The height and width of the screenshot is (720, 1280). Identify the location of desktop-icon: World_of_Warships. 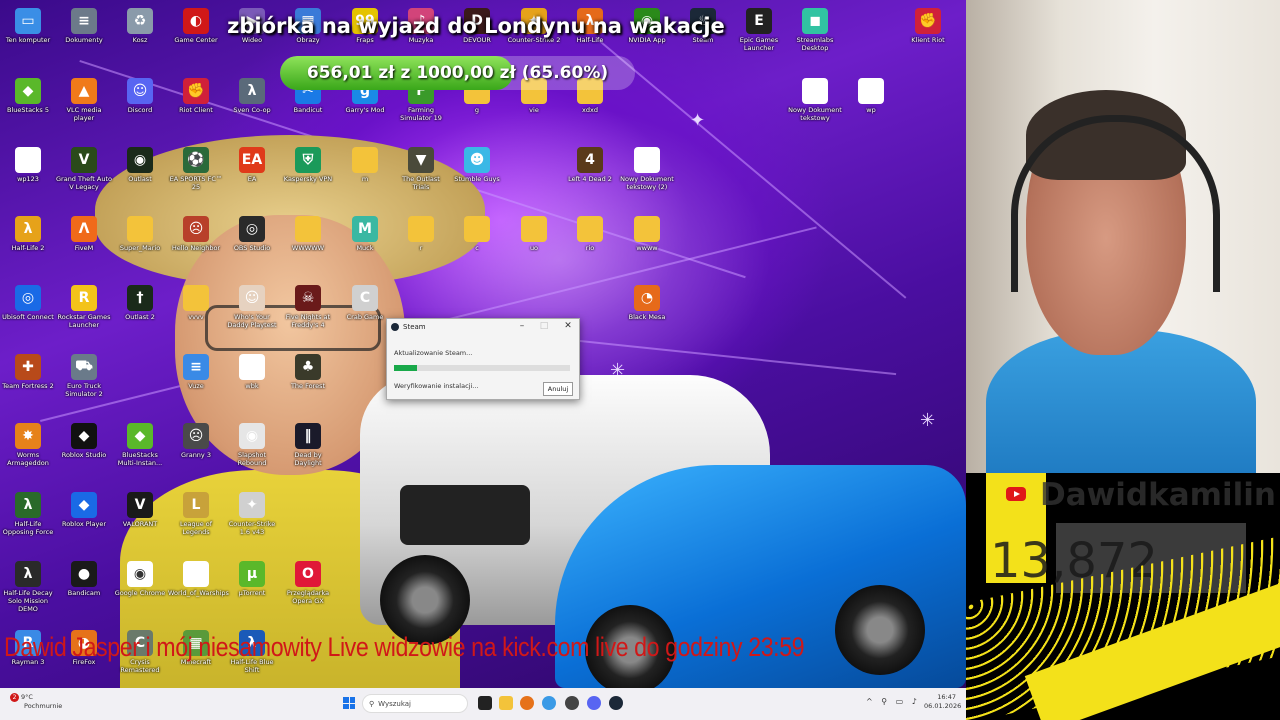
(198, 579).